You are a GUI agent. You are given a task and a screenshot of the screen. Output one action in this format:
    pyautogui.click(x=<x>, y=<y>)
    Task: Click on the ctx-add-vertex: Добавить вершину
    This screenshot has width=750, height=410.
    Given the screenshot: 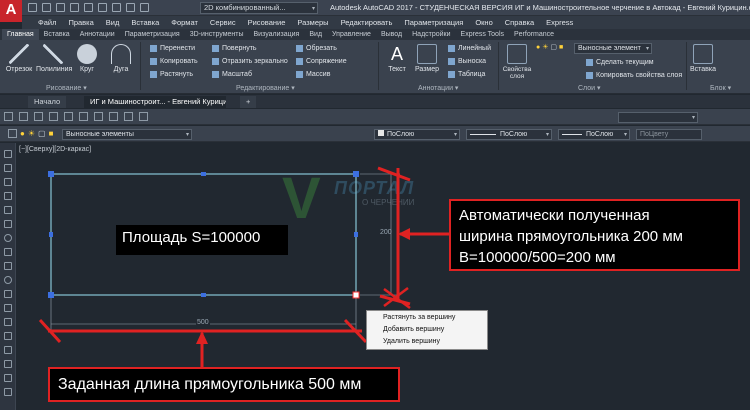 What is the action you would take?
    pyautogui.click(x=427, y=330)
    